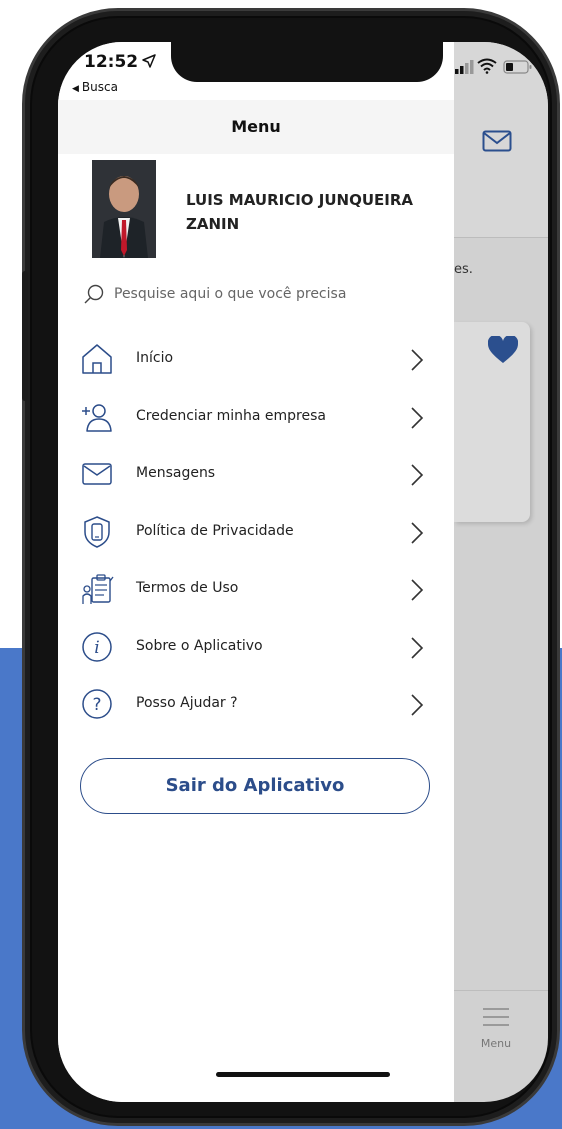  Describe the element at coordinates (98, 589) in the screenshot. I see `clipboard-person-icon` at that location.